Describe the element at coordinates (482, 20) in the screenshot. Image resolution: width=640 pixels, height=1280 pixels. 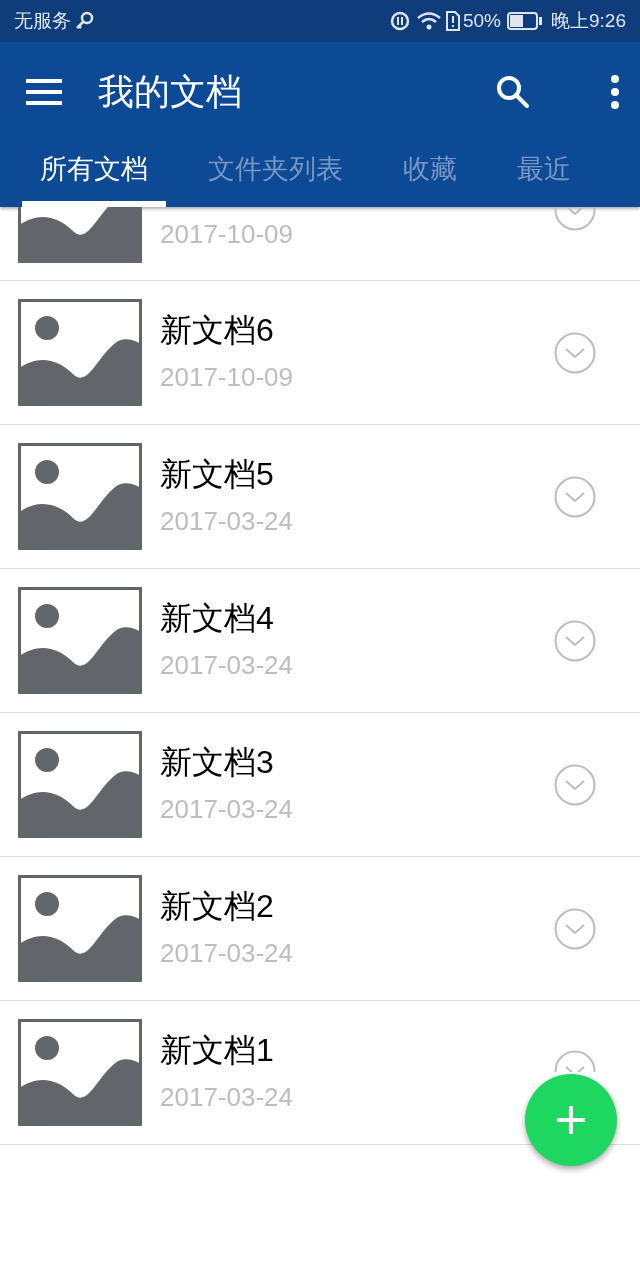
I see `battery-percent: 50%` at that location.